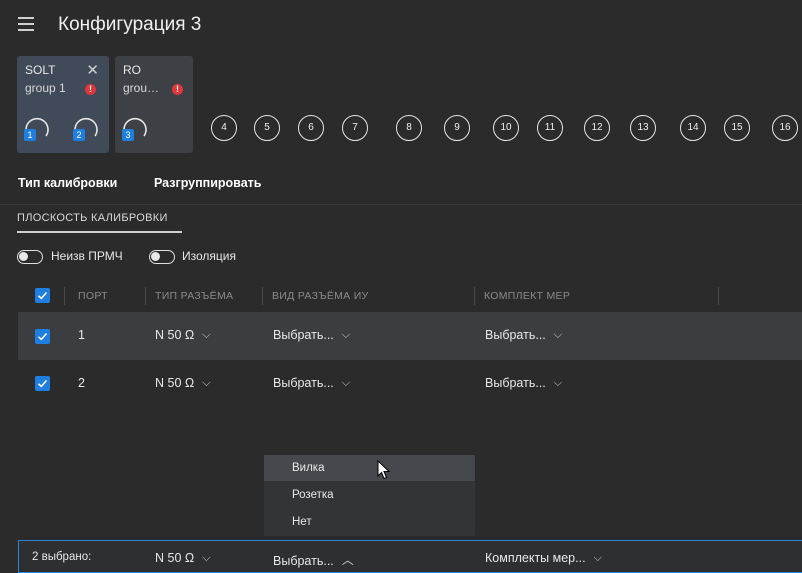  Describe the element at coordinates (320, 296) in the screenshot. I see `column-dut-connector-gender: ВИД РАЗЪЁМА ИУ` at that location.